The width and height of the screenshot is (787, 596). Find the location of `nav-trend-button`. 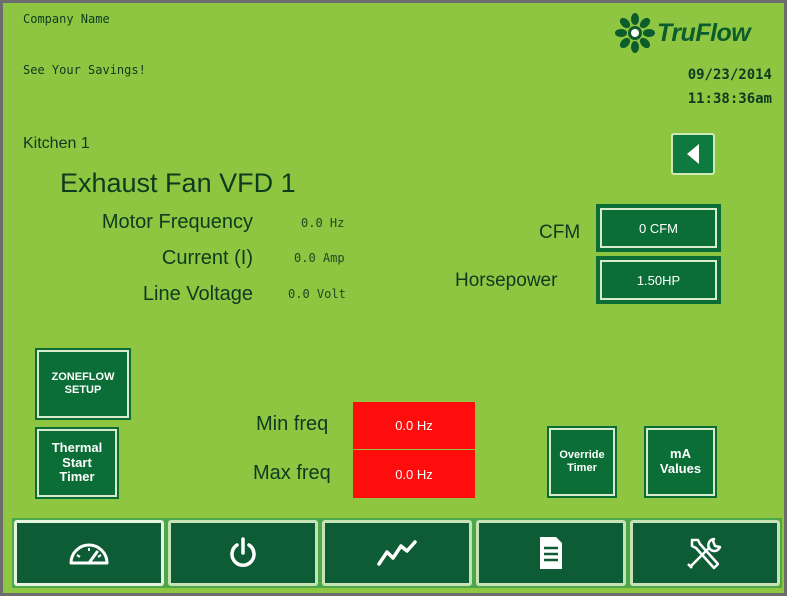

nav-trend-button is located at coordinates (397, 553).